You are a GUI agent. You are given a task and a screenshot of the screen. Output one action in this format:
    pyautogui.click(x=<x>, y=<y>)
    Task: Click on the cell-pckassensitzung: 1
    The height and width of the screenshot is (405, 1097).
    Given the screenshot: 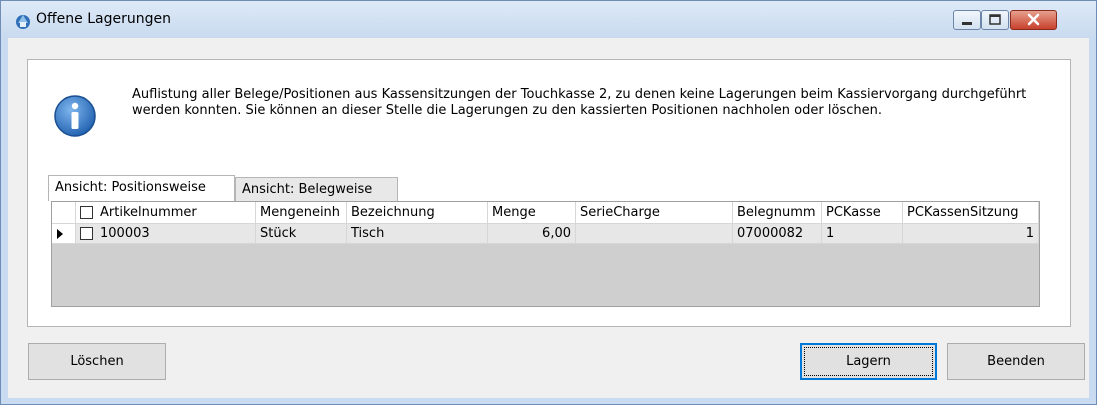 What is the action you would take?
    pyautogui.click(x=971, y=234)
    